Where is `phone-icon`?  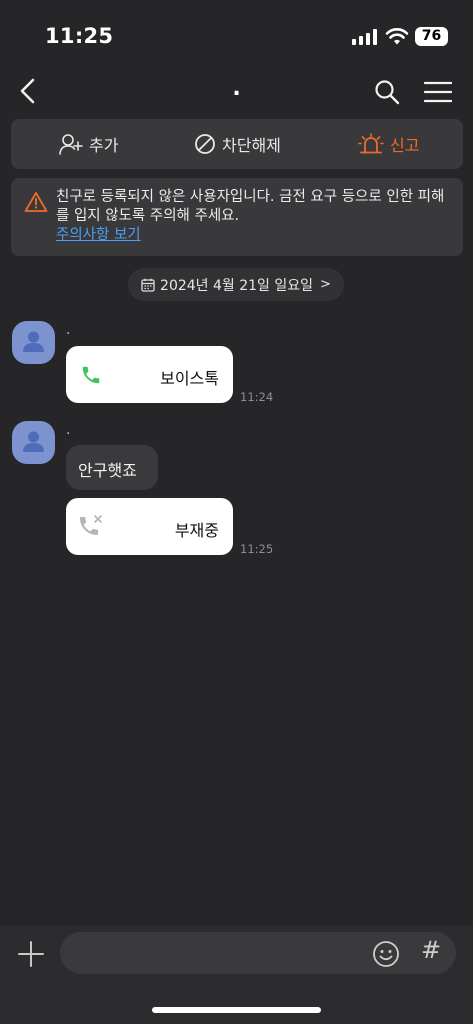 phone-icon is located at coordinates (91, 375).